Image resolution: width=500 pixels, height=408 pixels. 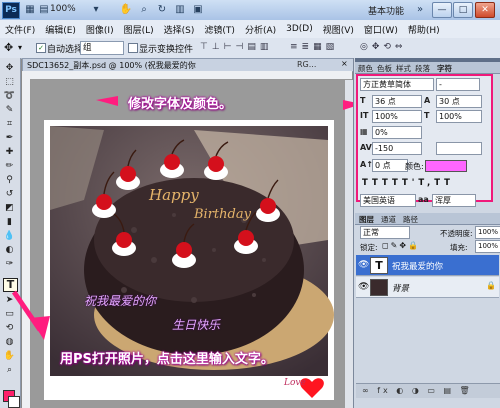 I want to click on color-label: 颜色:, so click(x=414, y=166).